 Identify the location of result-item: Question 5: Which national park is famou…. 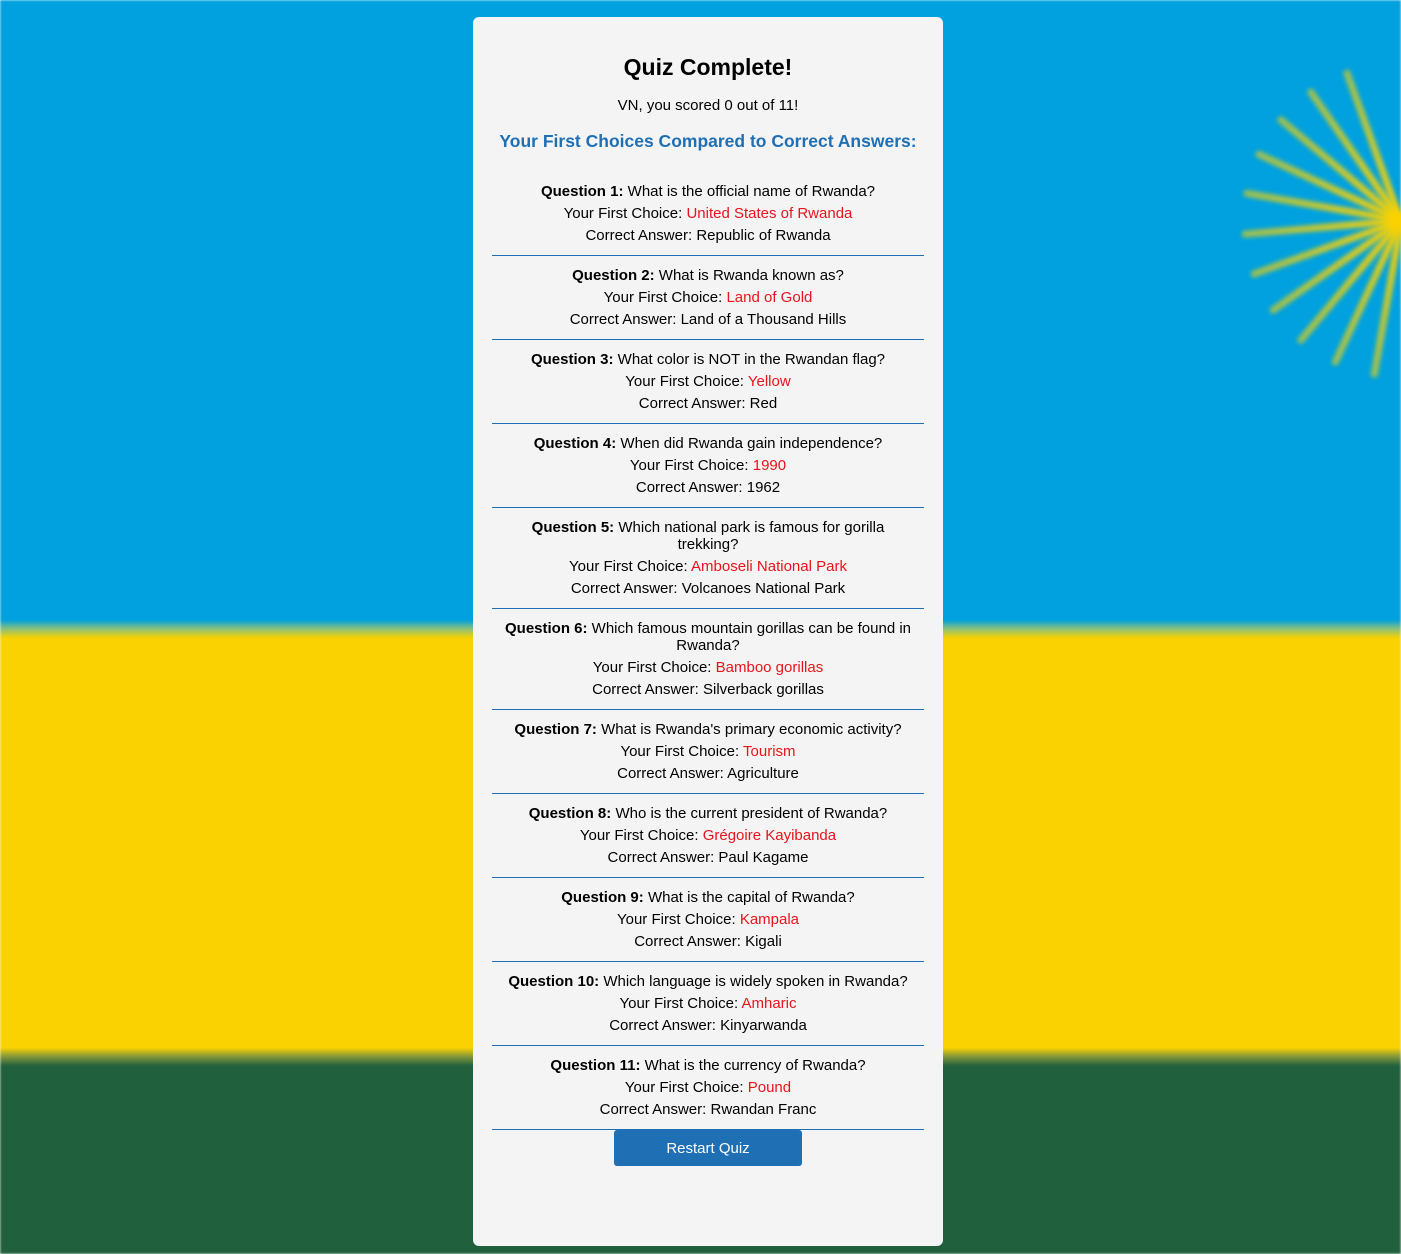
(708, 558).